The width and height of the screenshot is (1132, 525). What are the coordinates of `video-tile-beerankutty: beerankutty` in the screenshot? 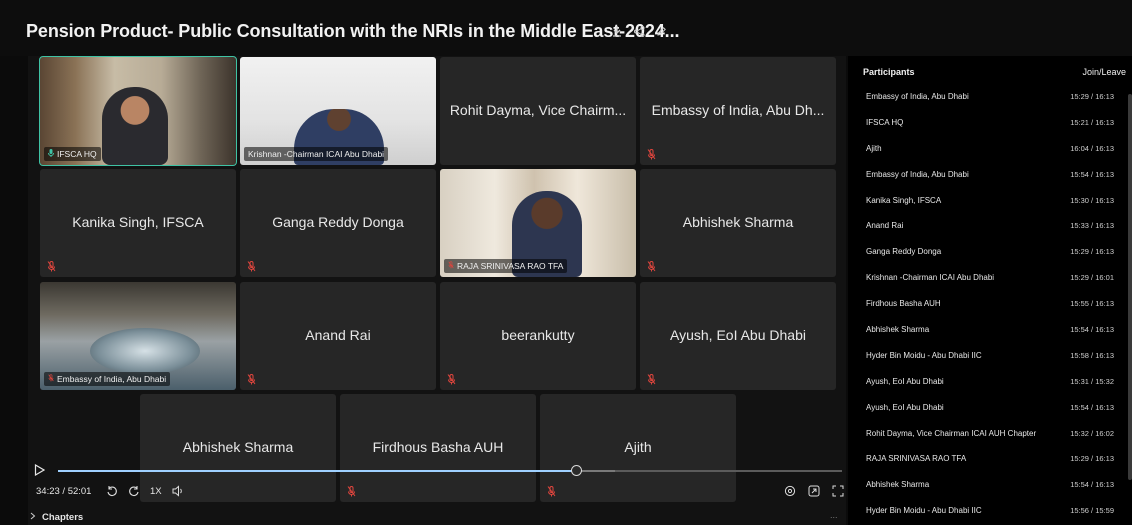 It's located at (538, 336).